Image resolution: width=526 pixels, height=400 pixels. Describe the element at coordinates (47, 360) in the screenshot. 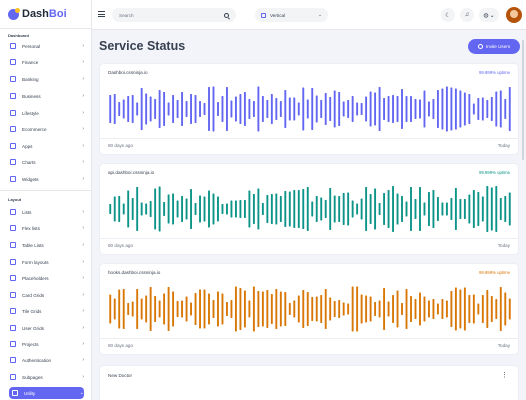

I see `sidebar-item-authentication: Authentication ›` at that location.